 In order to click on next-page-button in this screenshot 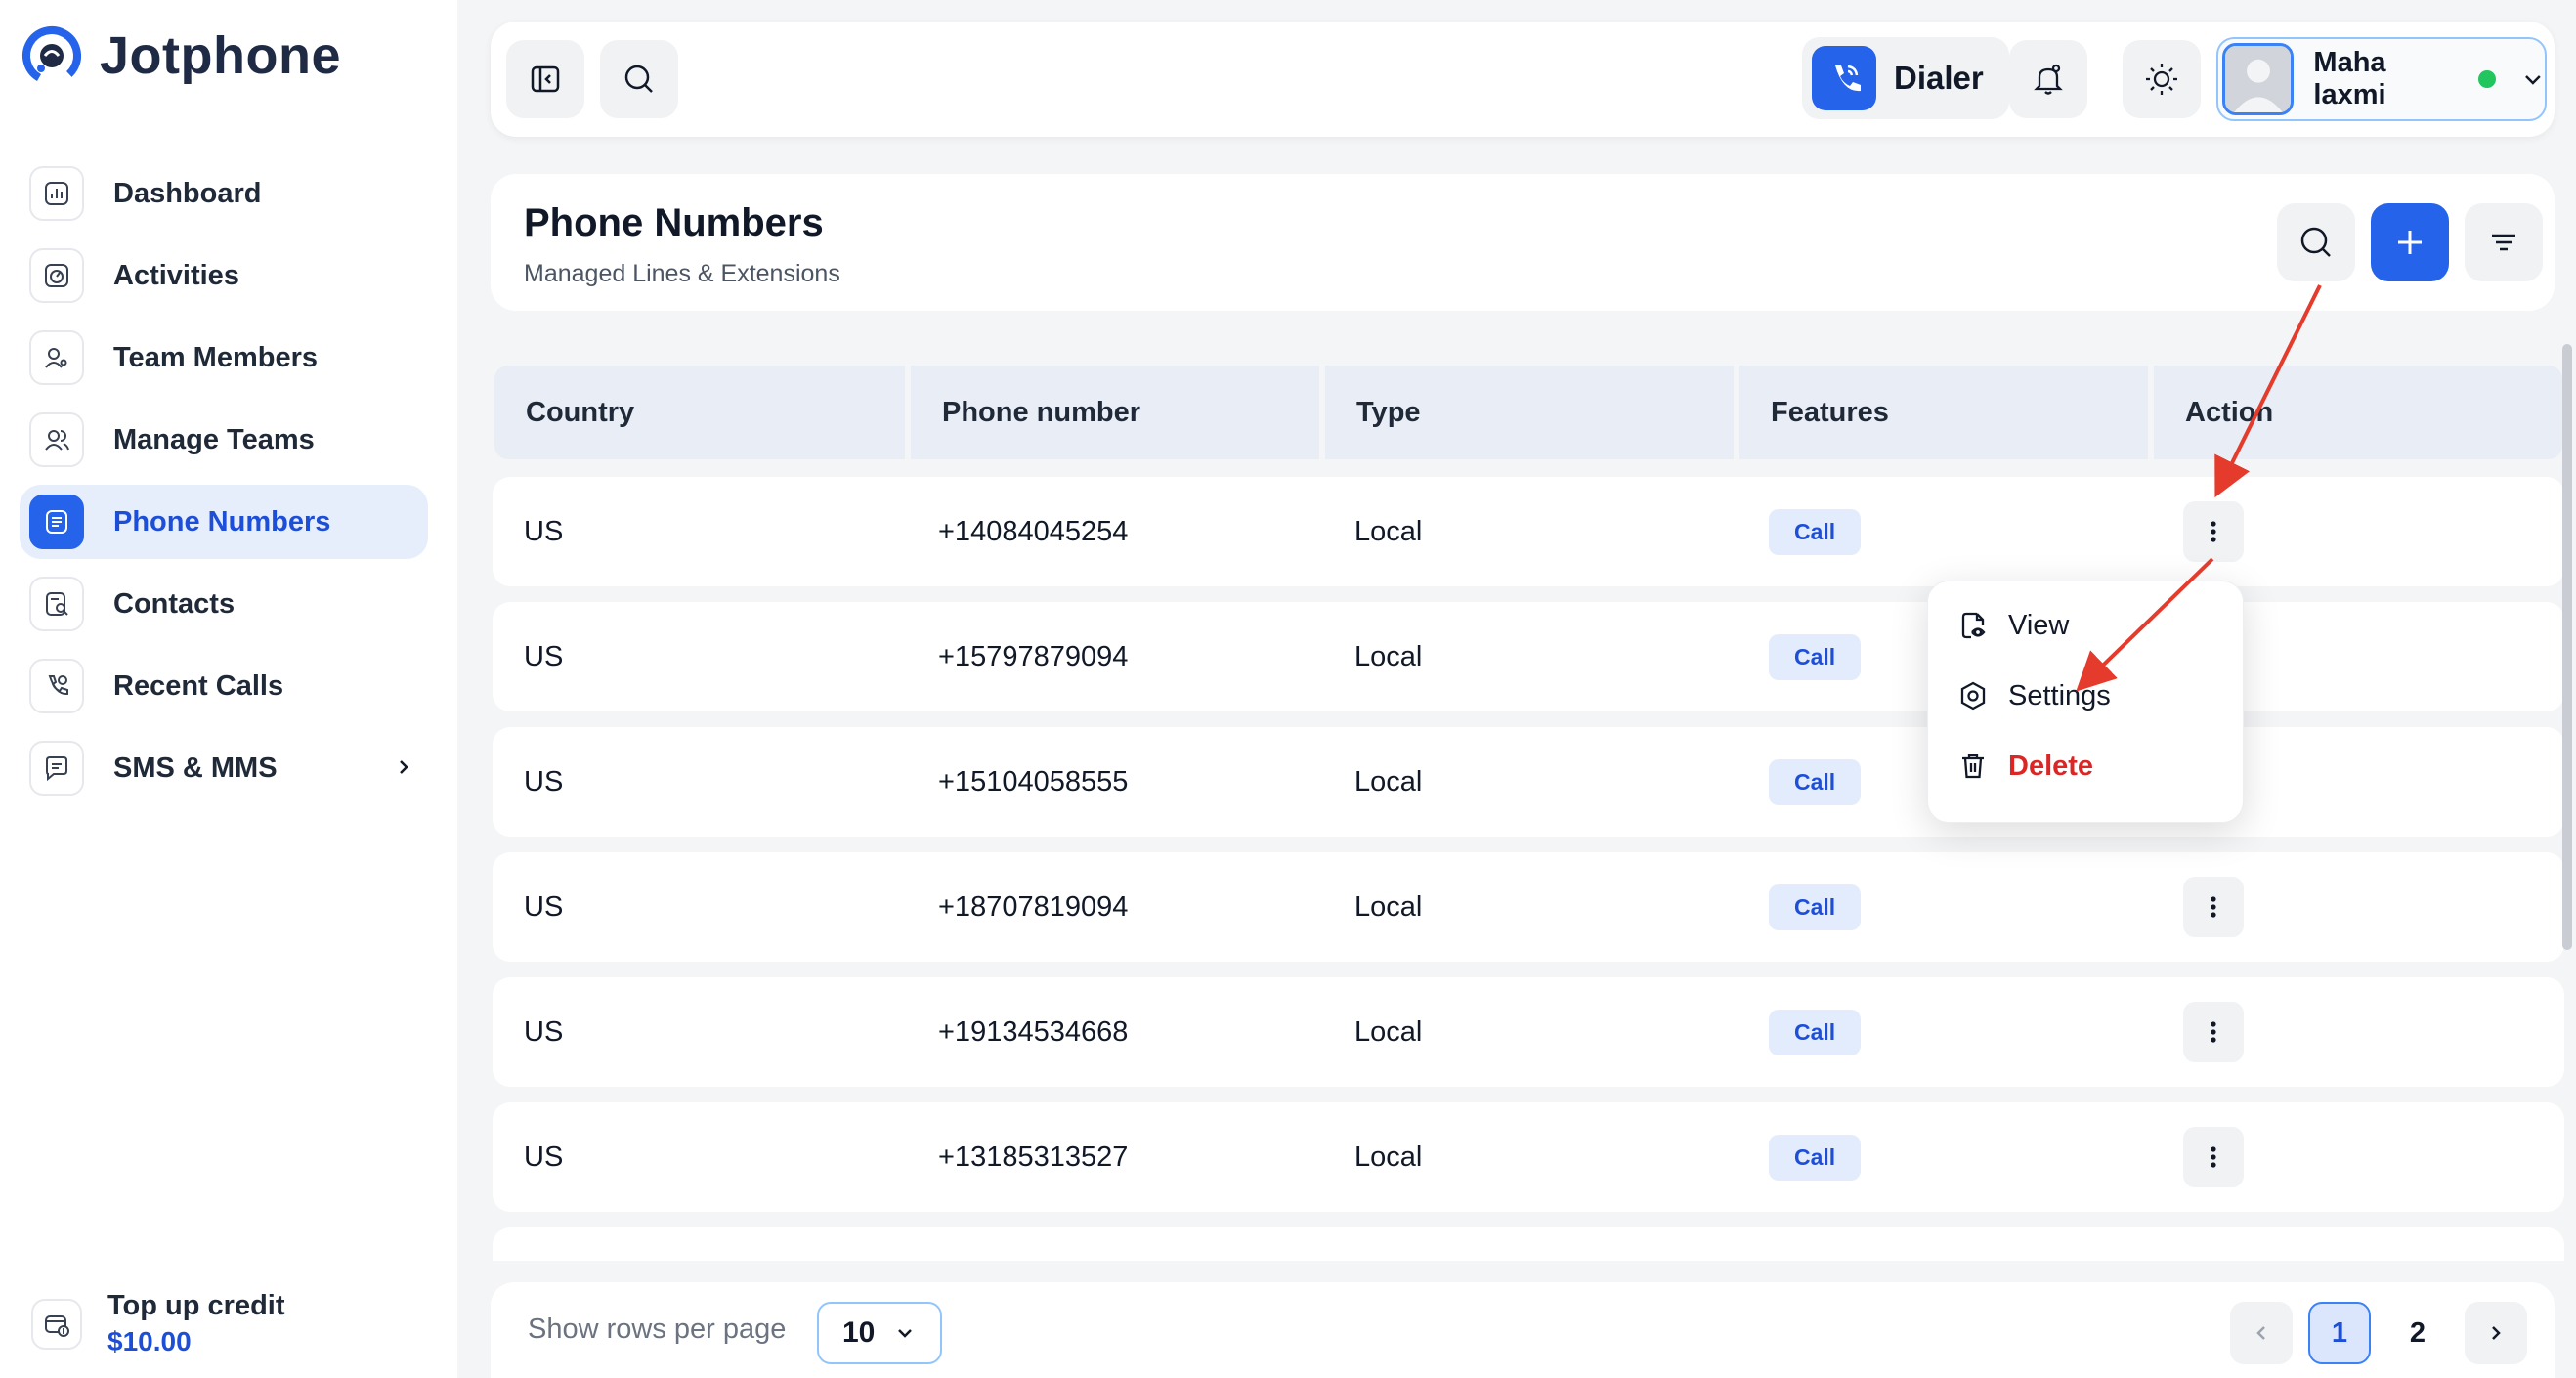, I will do `click(2496, 1333)`.